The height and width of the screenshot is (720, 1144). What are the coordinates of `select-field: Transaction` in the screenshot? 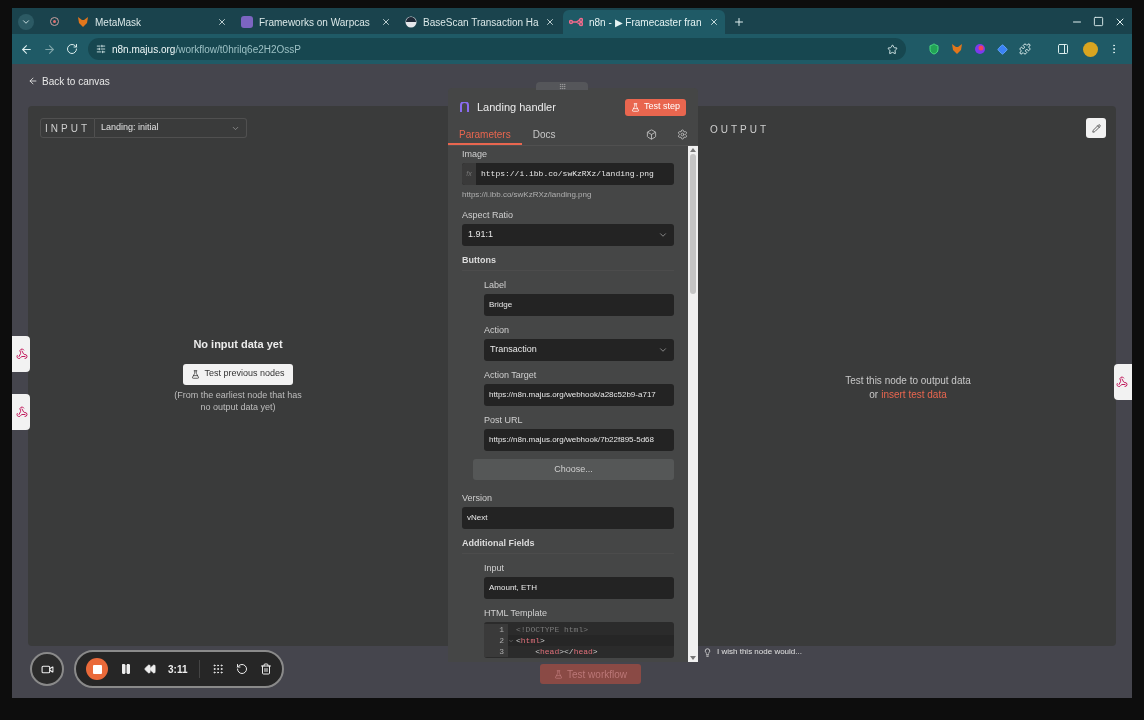 It's located at (579, 350).